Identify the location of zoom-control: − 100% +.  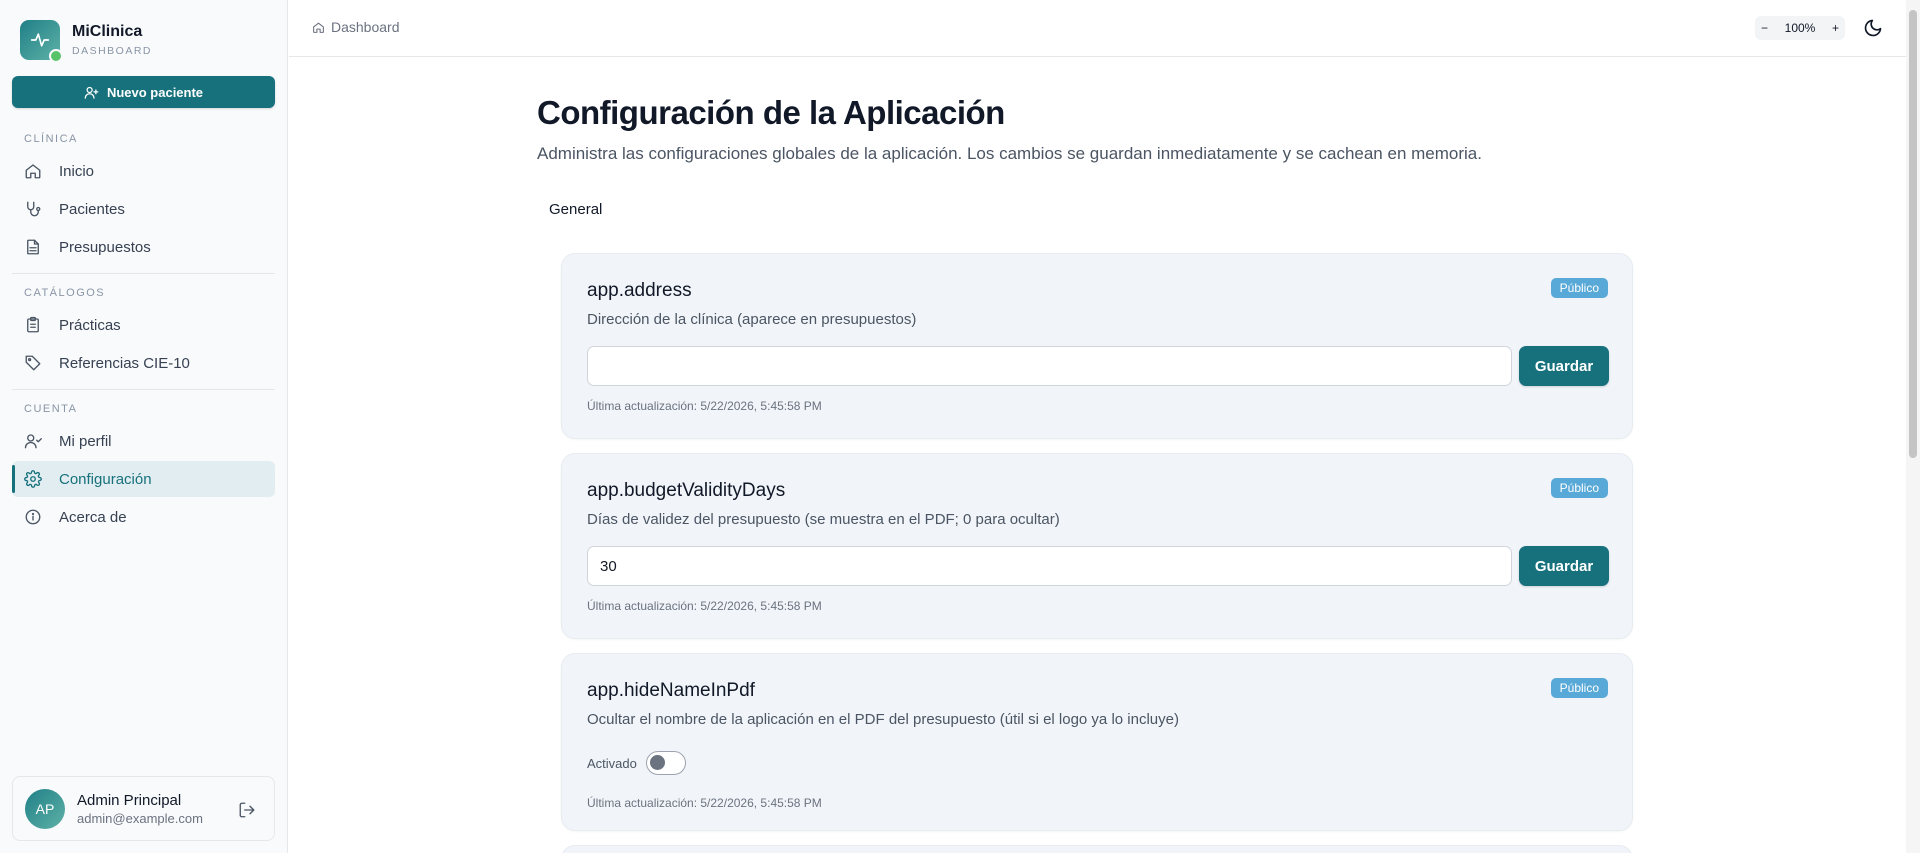
(1800, 28).